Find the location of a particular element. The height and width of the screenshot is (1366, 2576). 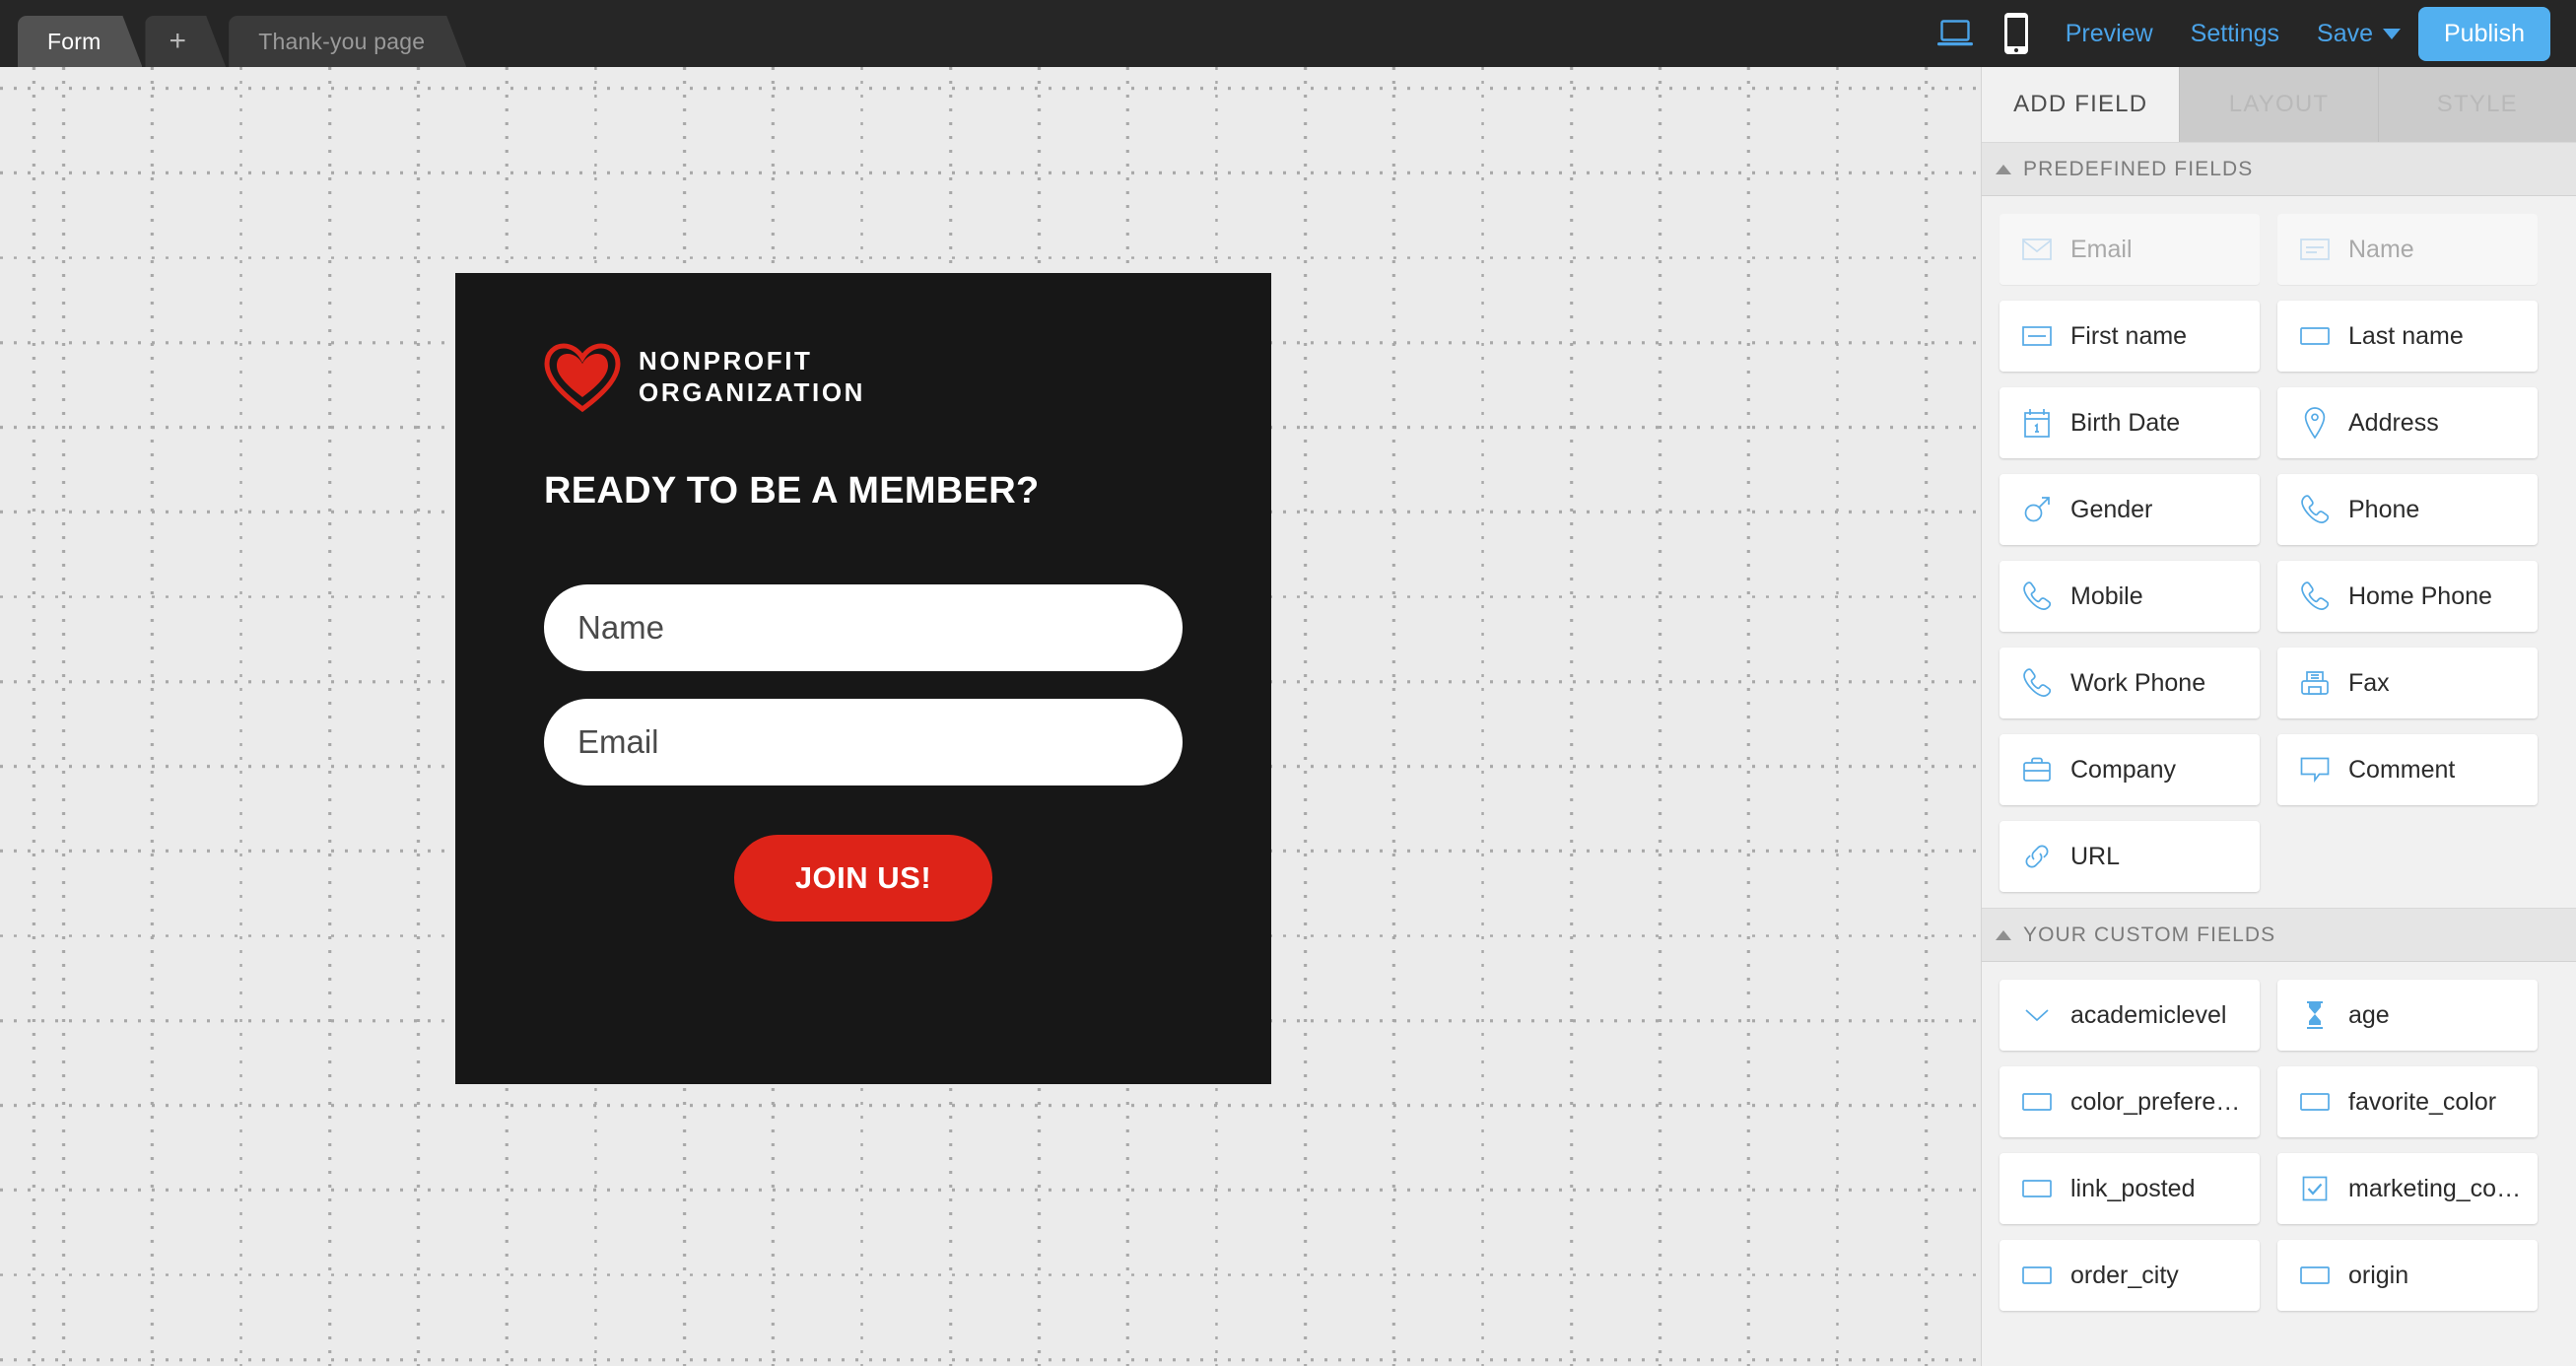

hourglass-icon is located at coordinates (2315, 1015).